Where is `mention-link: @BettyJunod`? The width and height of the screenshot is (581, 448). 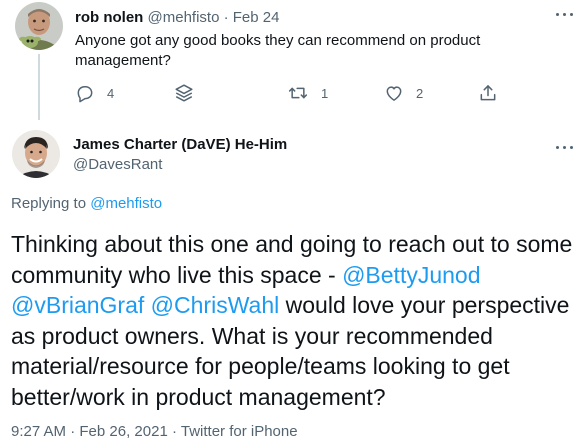 mention-link: @BettyJunod is located at coordinates (411, 275).